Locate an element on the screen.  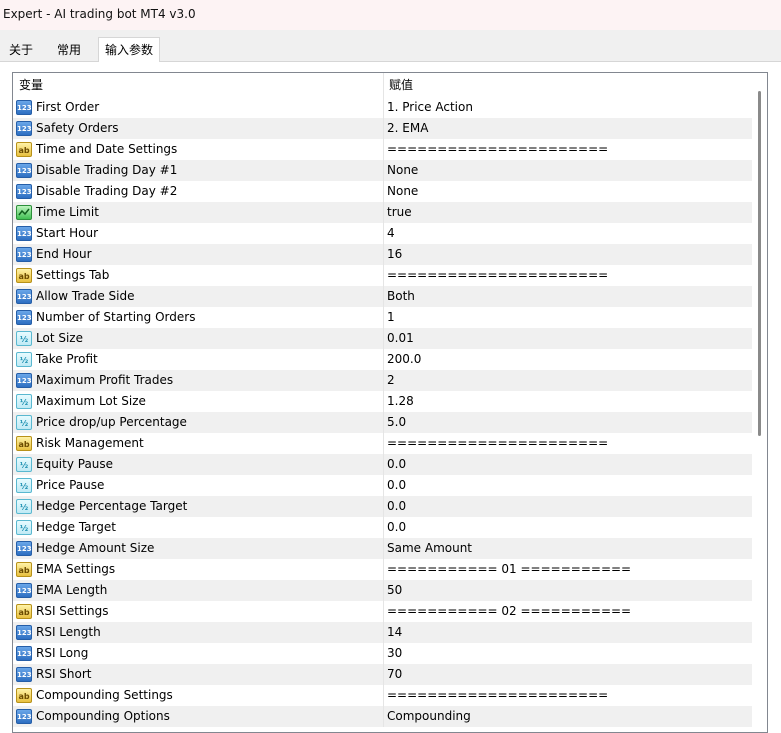
parameter-name: End Hour is located at coordinates (64, 254).